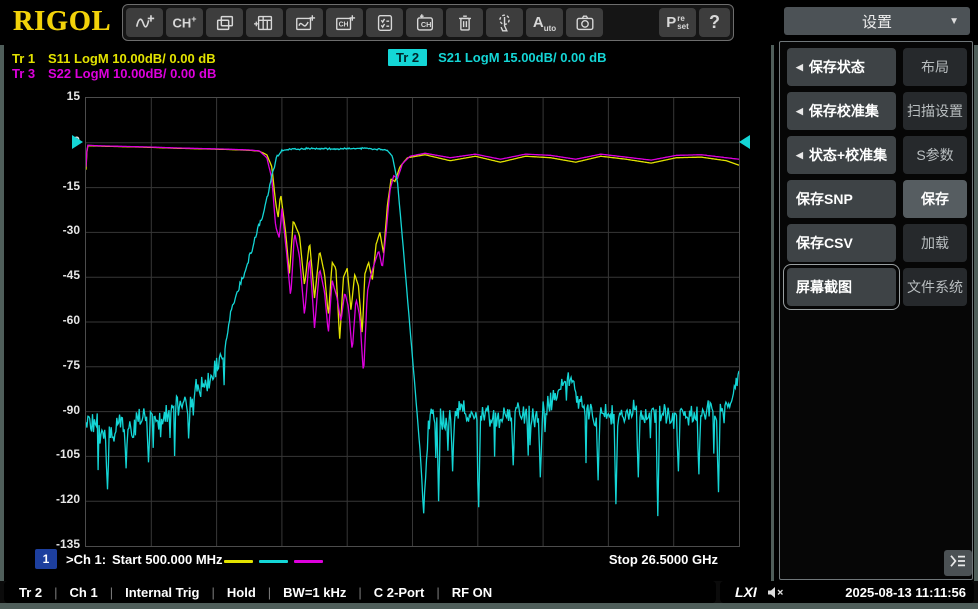 The image size is (978, 609). I want to click on menu-item-screenshot: 屏幕截图, so click(841, 287).